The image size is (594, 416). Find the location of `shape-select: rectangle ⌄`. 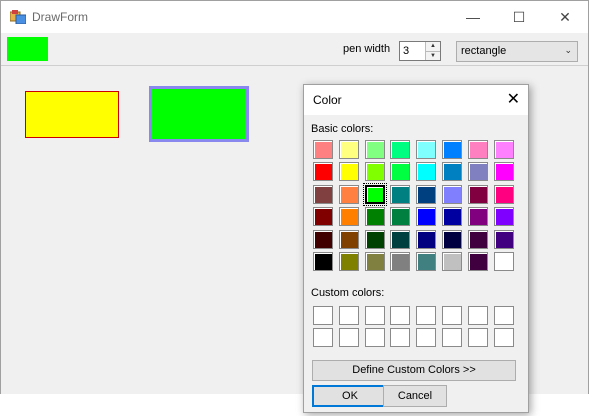

shape-select: rectangle ⌄ is located at coordinates (517, 51).